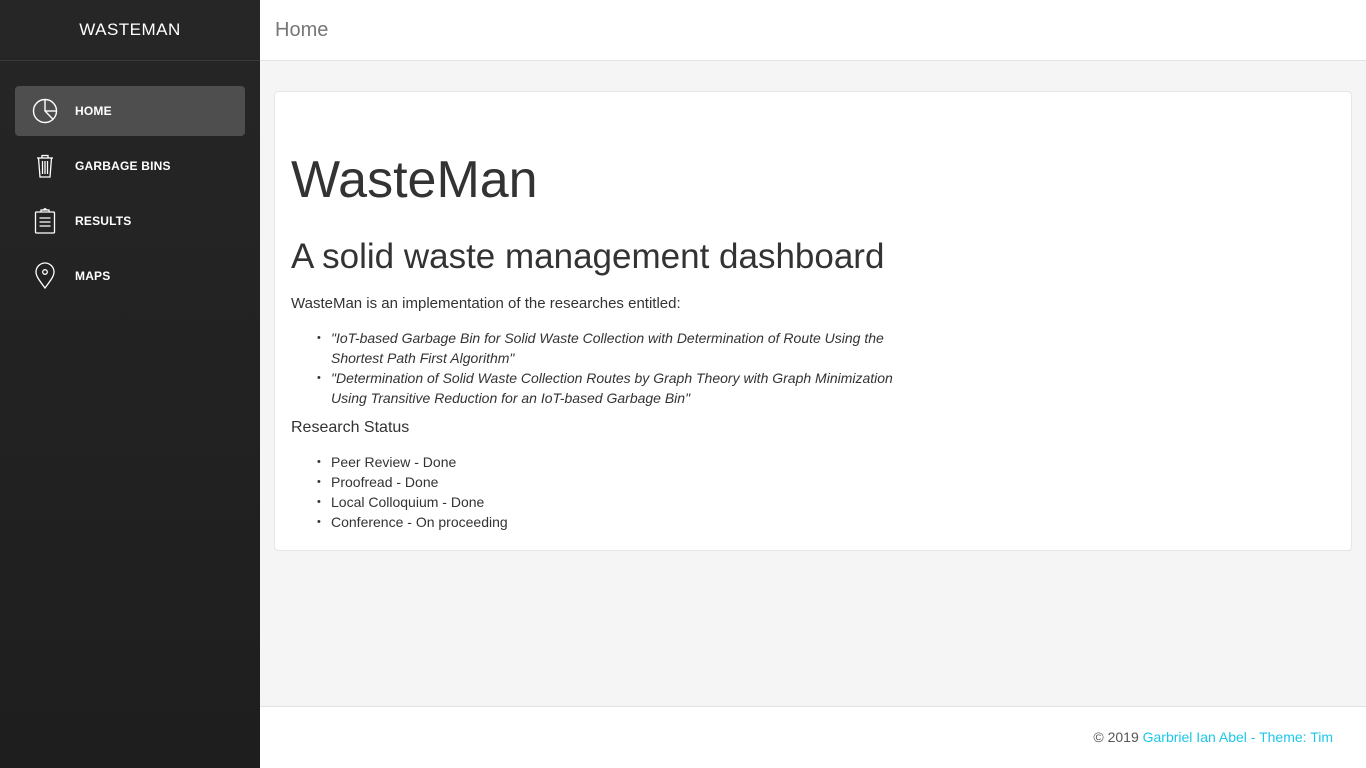 This screenshot has height=768, width=1366. I want to click on app-subtitle: A solid waste management dashboard, so click(588, 256).